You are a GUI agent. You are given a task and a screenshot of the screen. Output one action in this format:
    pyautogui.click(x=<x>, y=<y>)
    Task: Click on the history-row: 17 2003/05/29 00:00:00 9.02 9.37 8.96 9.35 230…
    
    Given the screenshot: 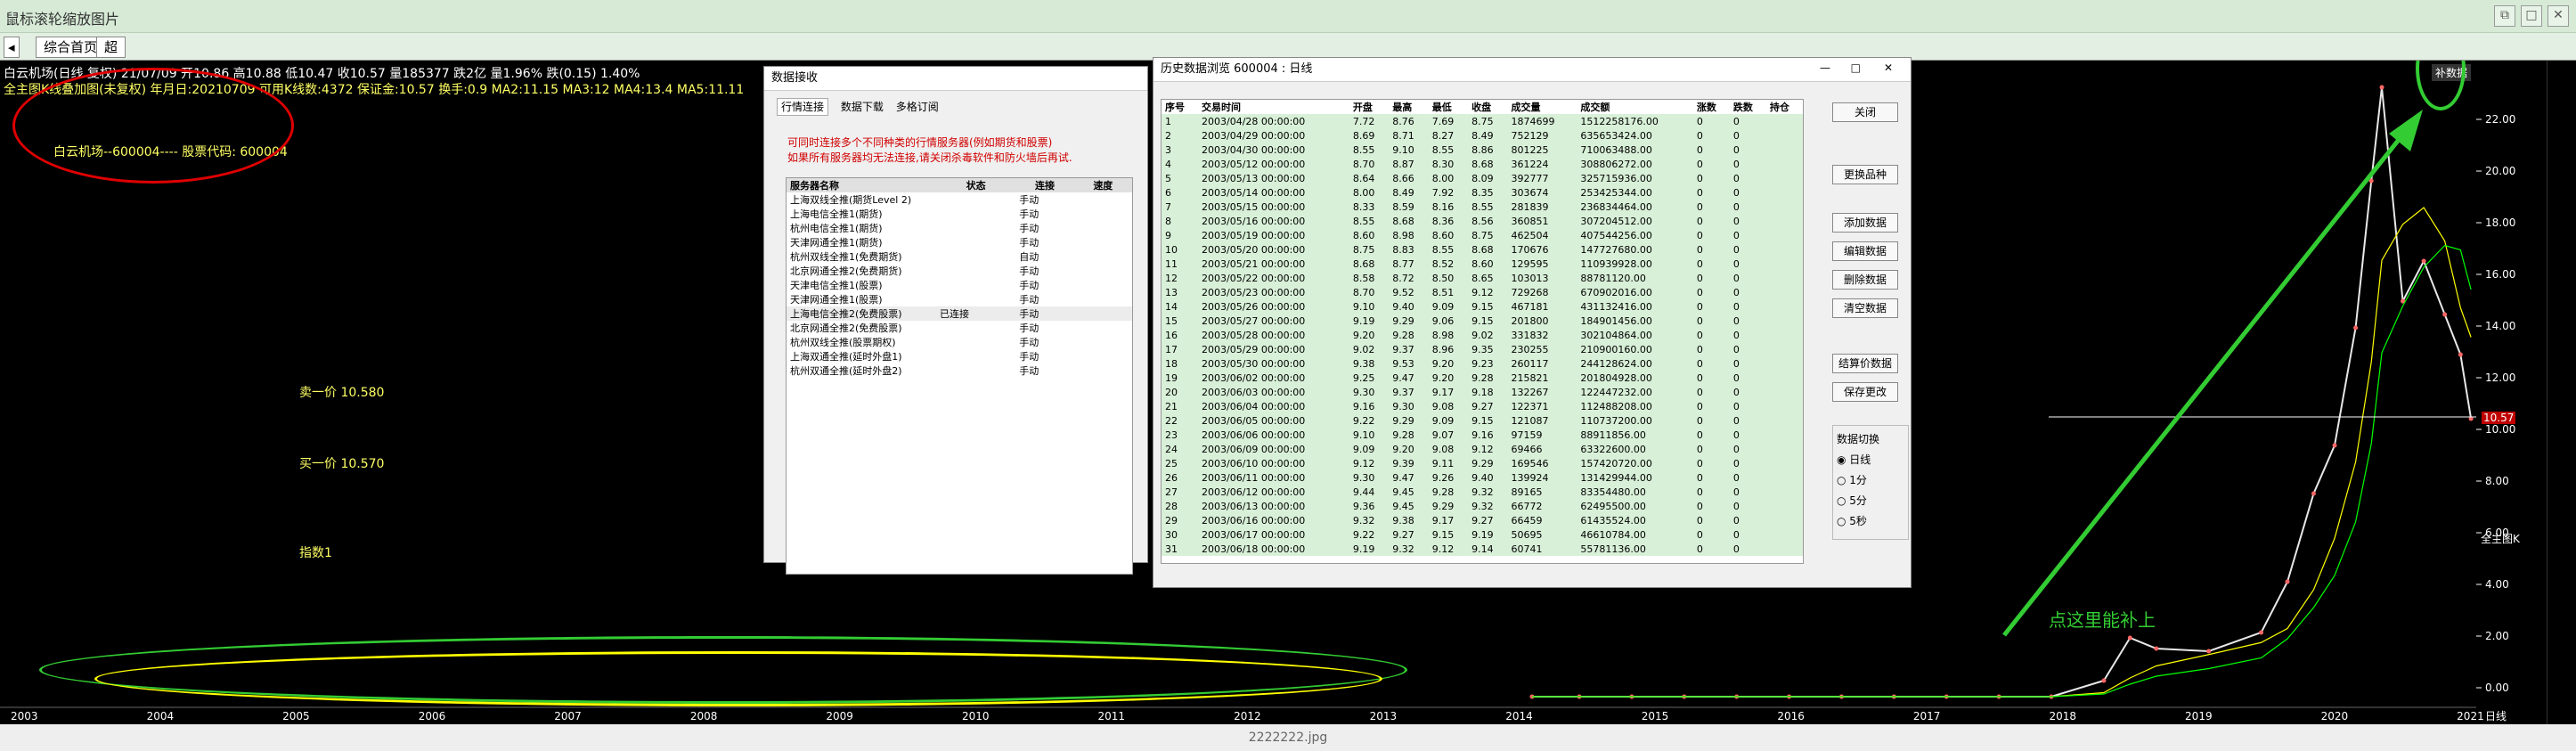 What is the action you would take?
    pyautogui.click(x=1482, y=349)
    